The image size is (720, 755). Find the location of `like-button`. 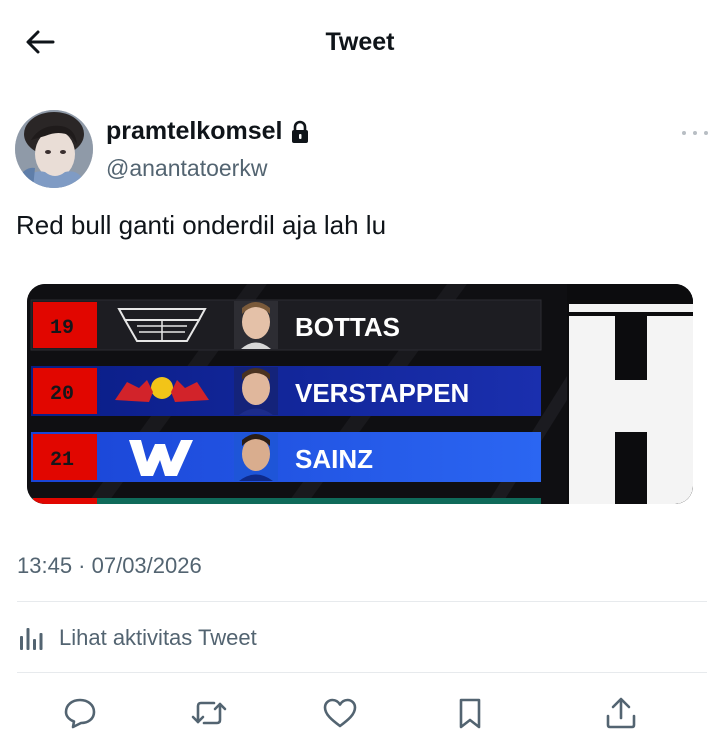

like-button is located at coordinates (340, 713).